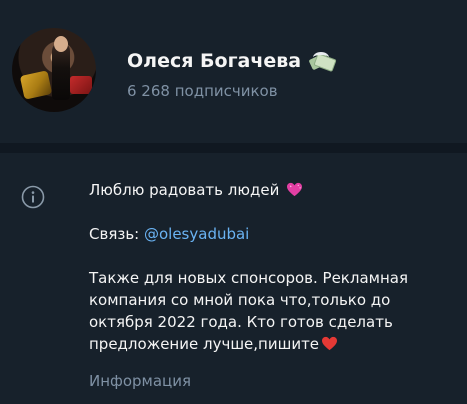 The width and height of the screenshot is (467, 404). I want to click on channel-avatar, so click(54, 70).